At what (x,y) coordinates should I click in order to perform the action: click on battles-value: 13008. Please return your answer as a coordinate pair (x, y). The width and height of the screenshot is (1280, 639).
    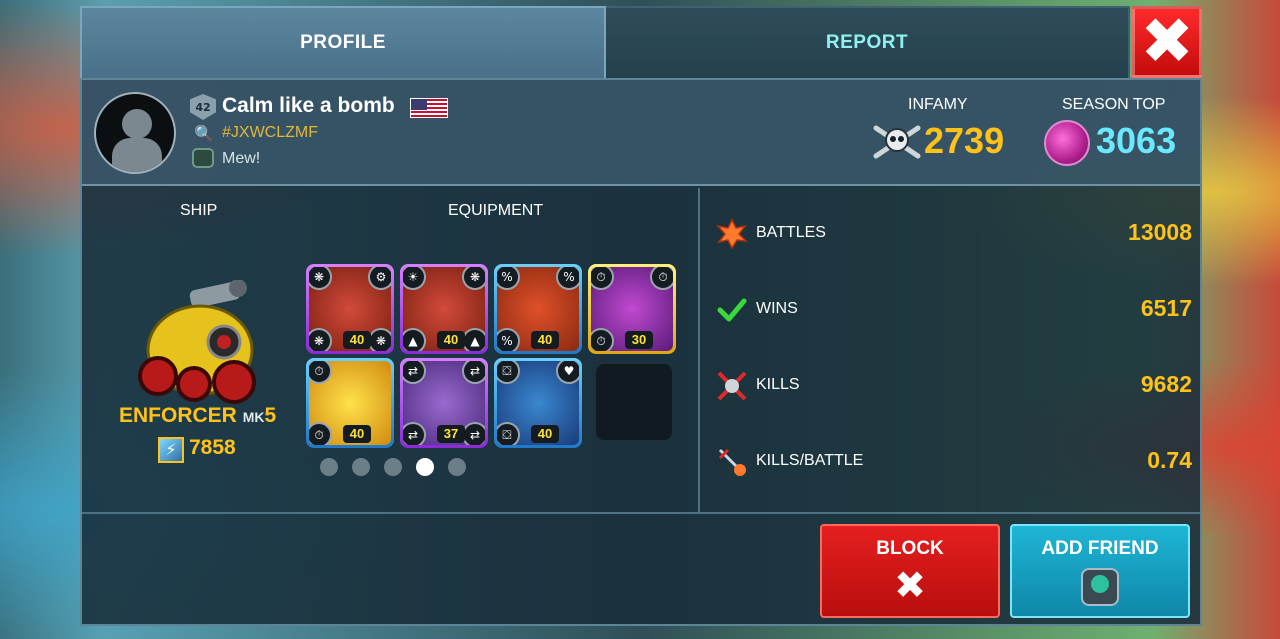
    Looking at the image, I should click on (1160, 232).